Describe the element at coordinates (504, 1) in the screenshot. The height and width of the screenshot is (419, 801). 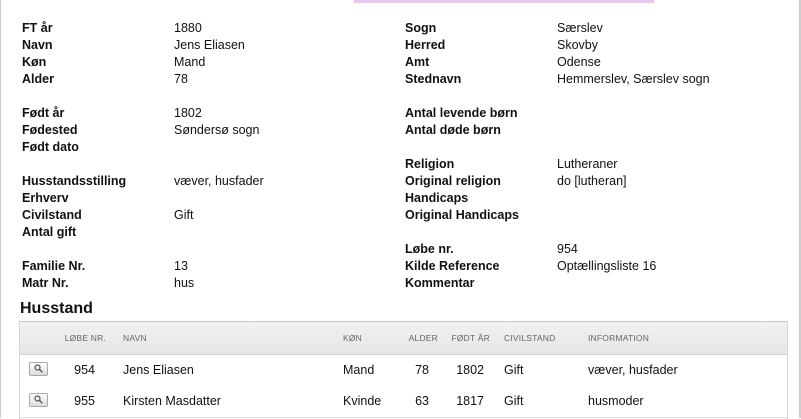
I see `top-accent-bar` at that location.